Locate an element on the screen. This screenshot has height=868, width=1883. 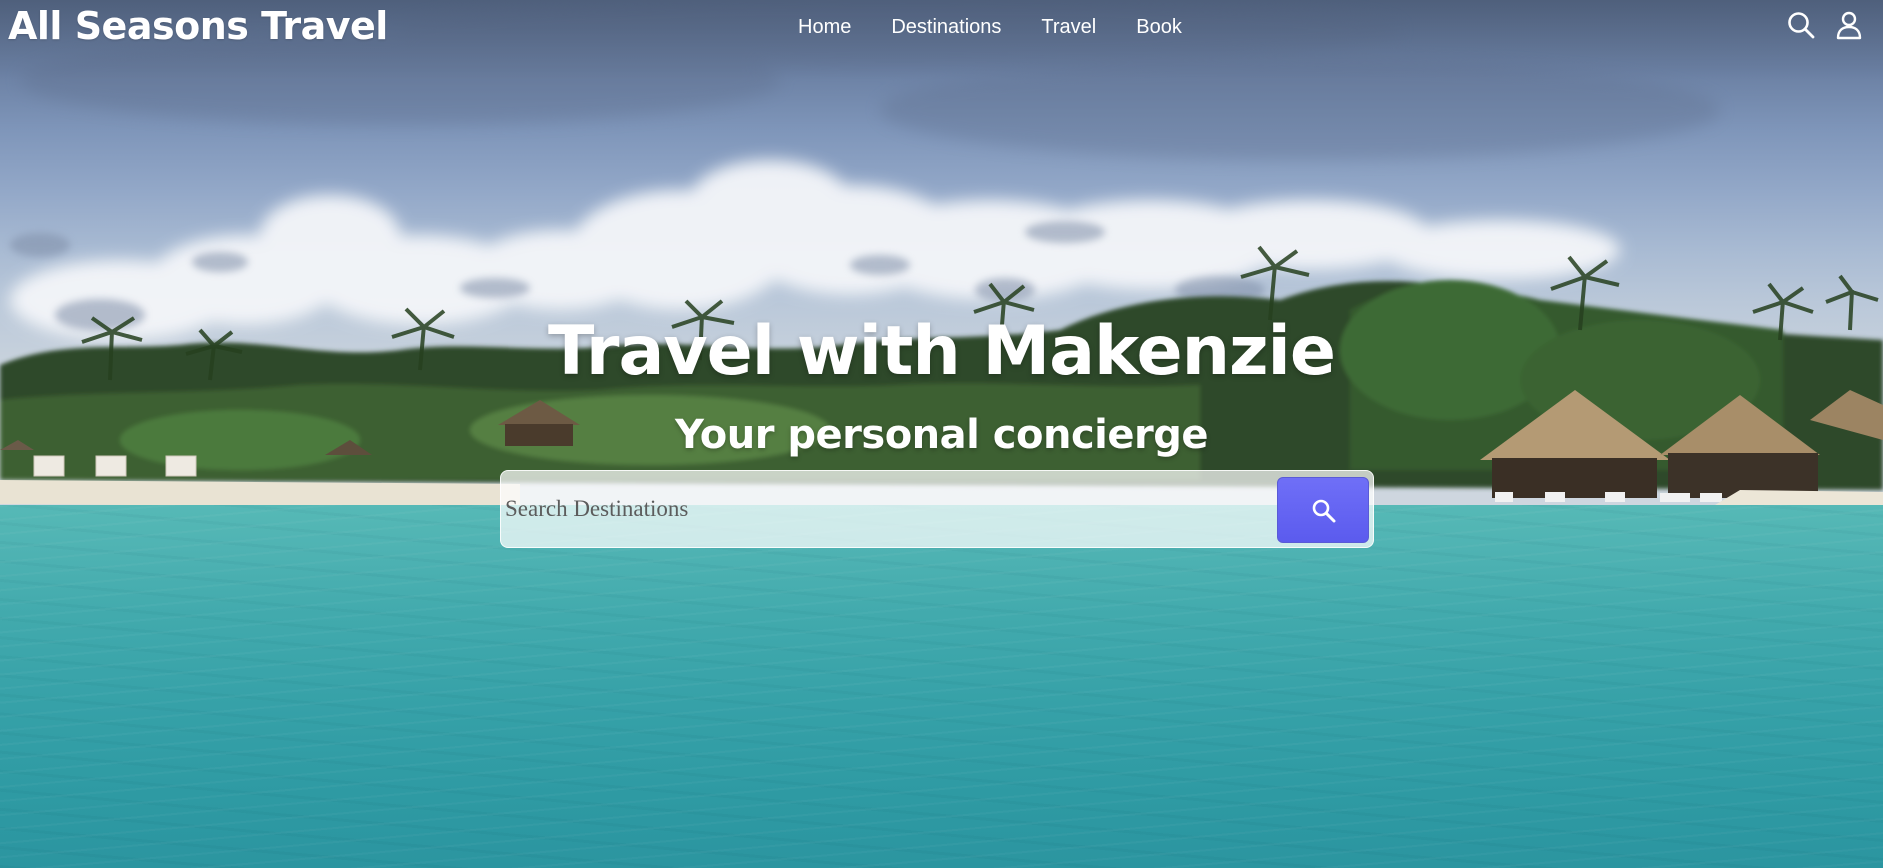
main-nav: Home Destinations Travel Book is located at coordinates (1010, 27).